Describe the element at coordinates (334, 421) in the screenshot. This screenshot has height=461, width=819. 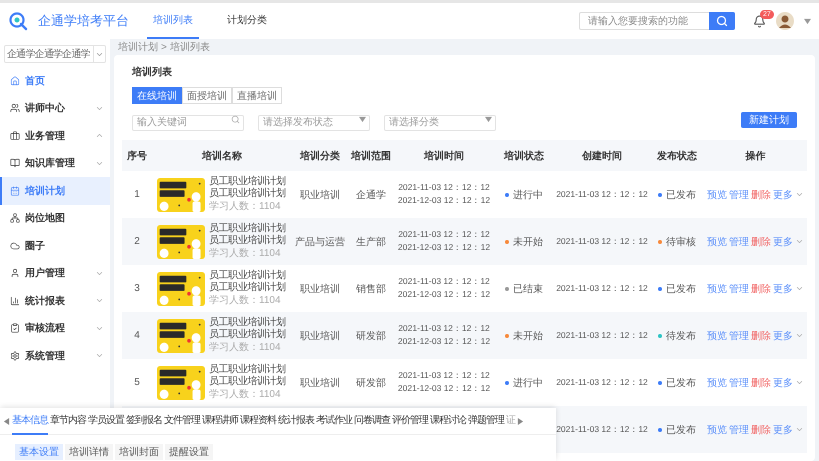
I see `panel-tab: 考试作业` at that location.